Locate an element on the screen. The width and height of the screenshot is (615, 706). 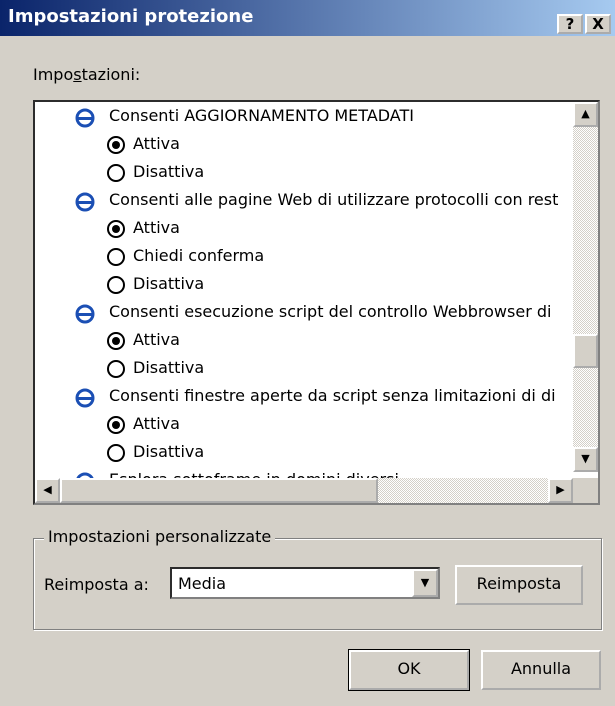
scroll-right-icon: ▶ is located at coordinates (560, 490).